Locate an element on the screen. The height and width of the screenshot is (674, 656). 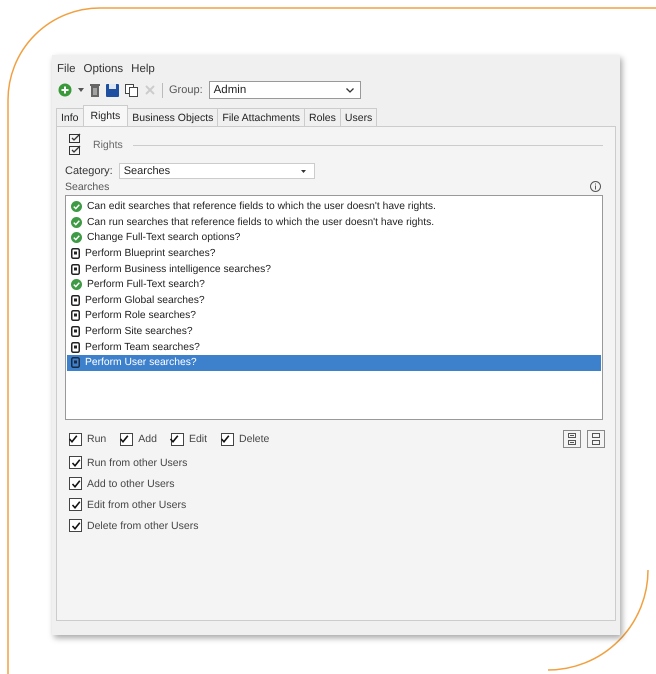
add-icon is located at coordinates (65, 90).